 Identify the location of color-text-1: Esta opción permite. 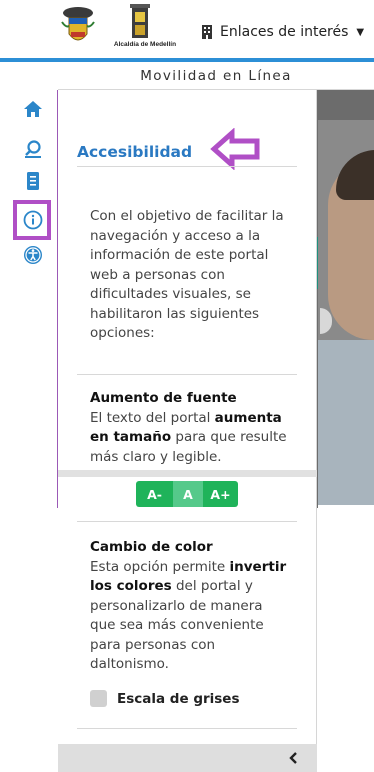
(160, 566).